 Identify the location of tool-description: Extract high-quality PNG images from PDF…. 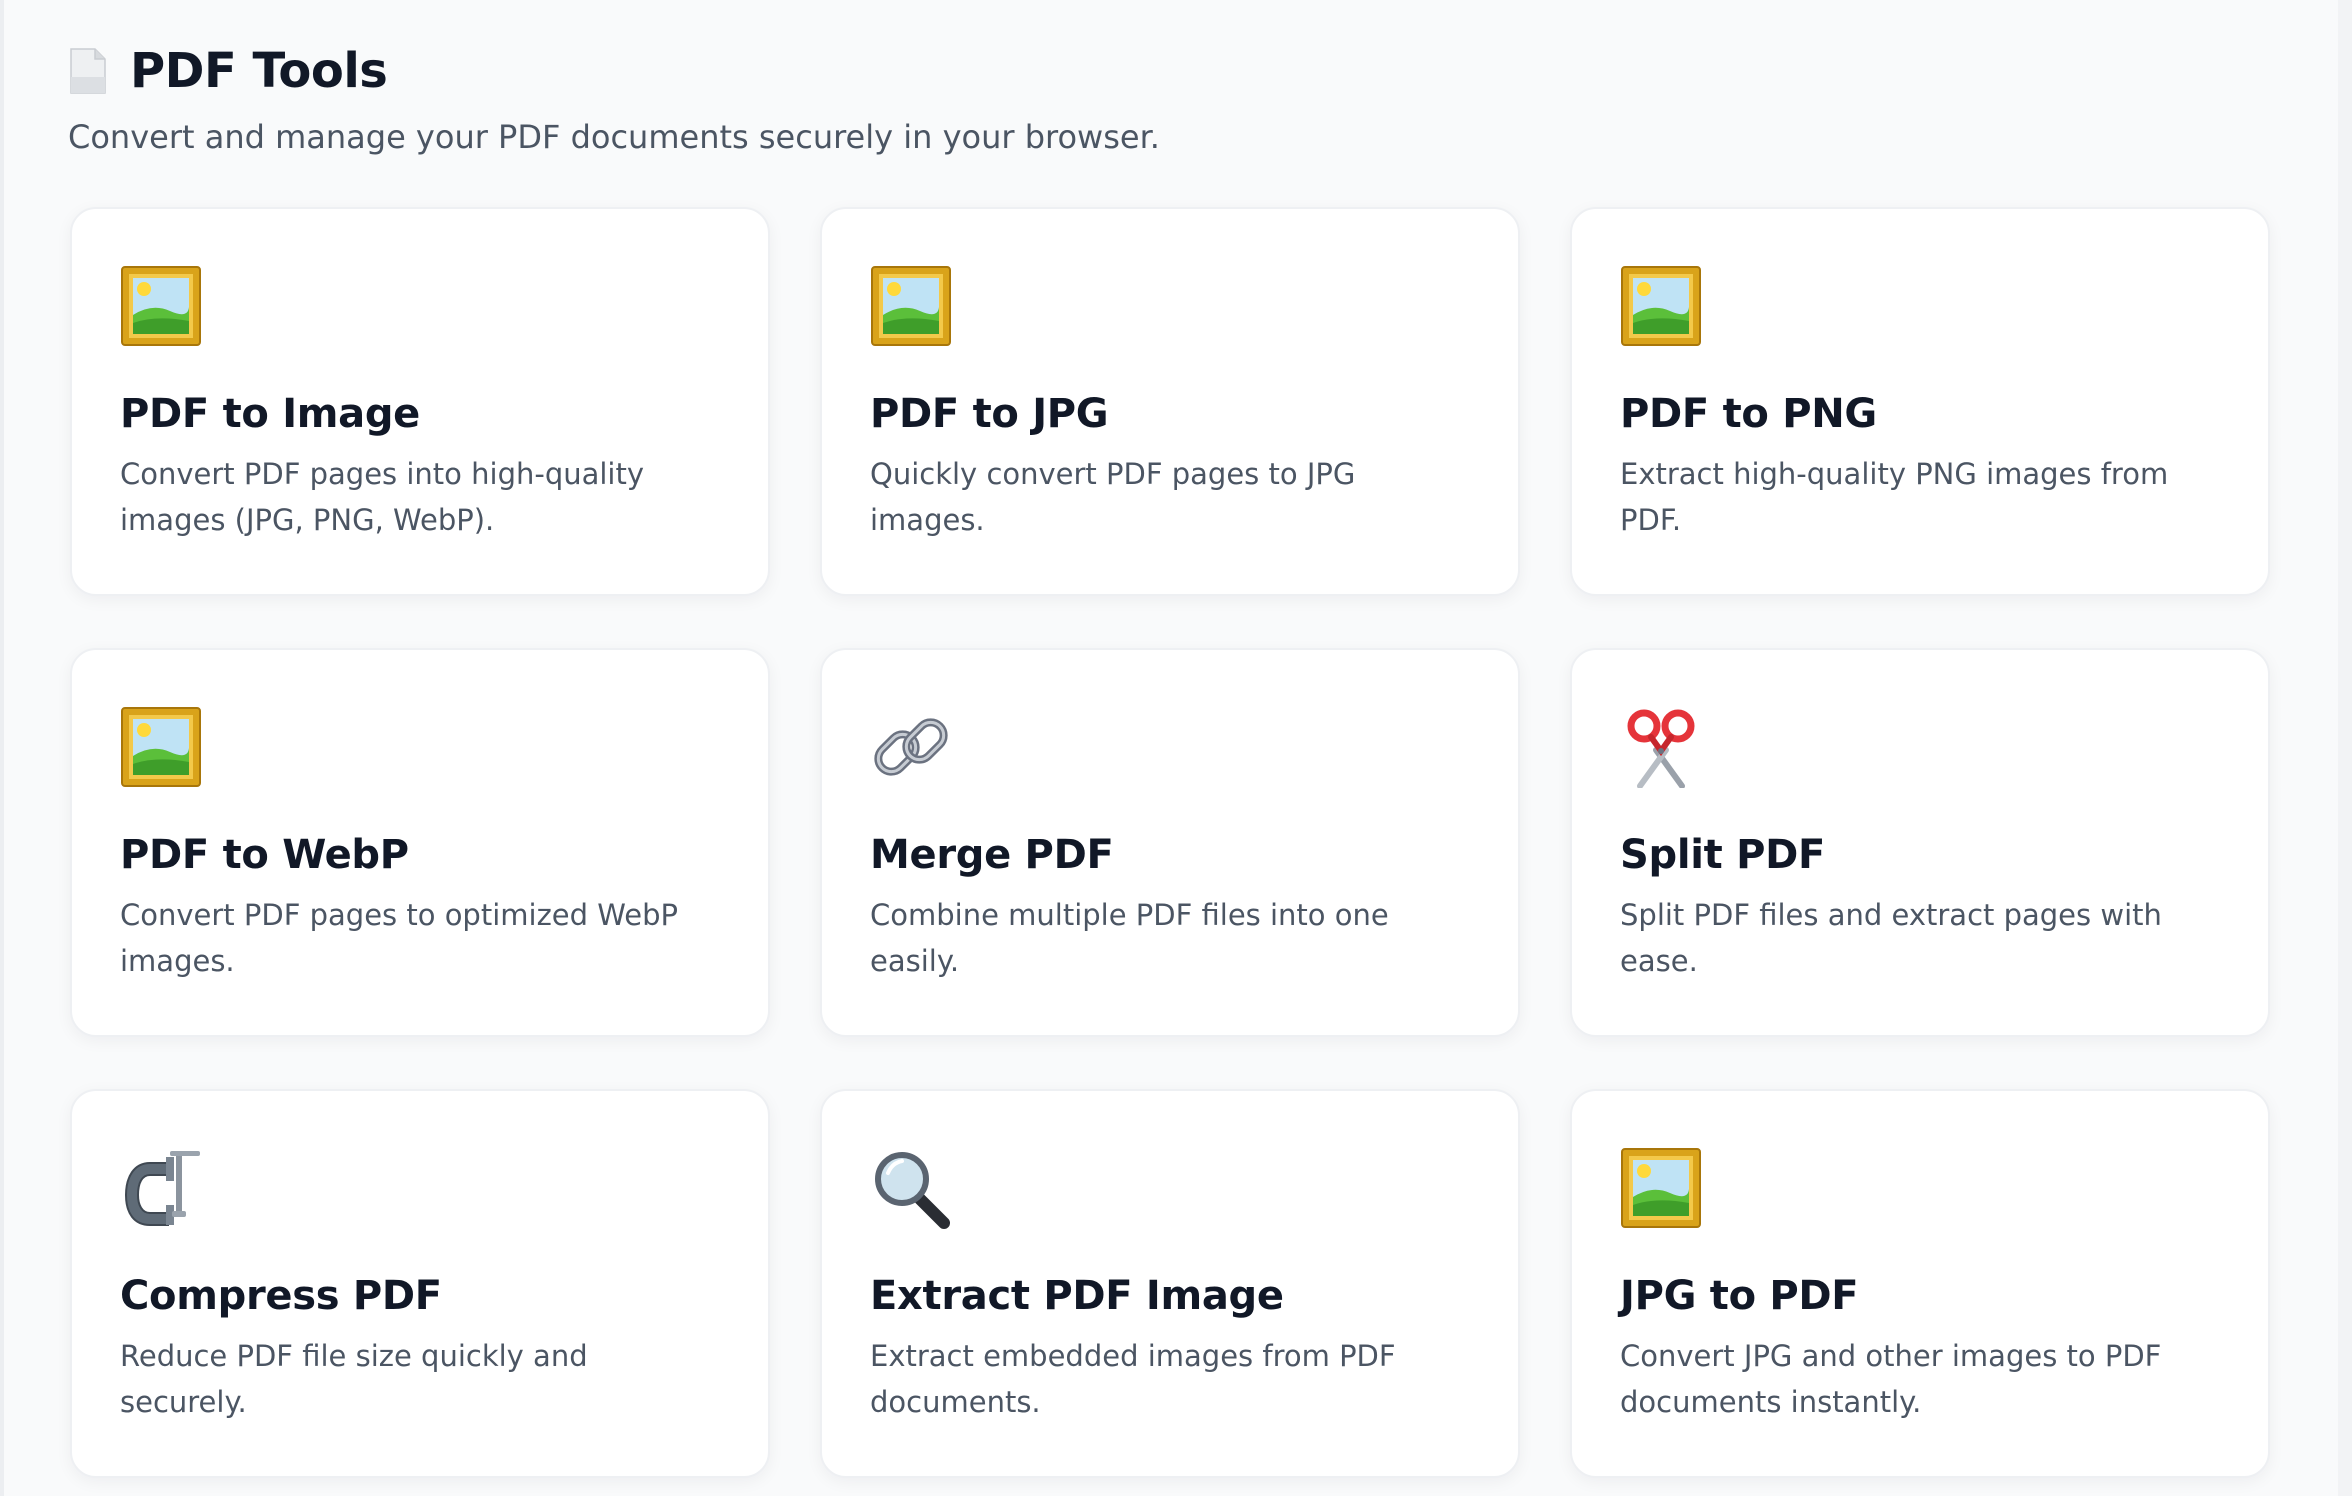
(1894, 497).